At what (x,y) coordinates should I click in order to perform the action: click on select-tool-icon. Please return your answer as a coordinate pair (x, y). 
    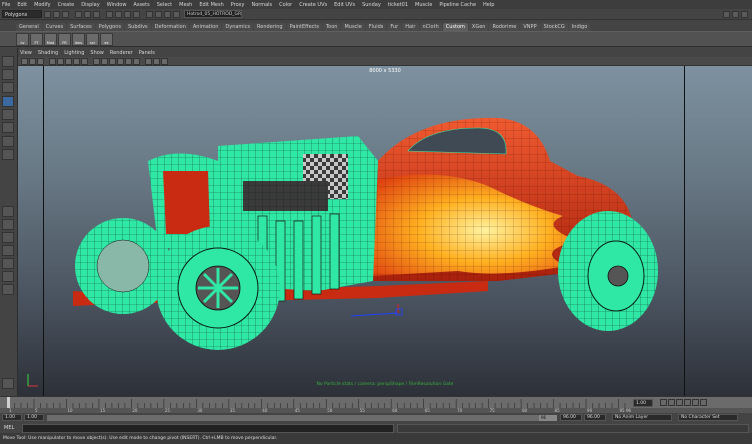
    Looking at the image, I should click on (8, 61).